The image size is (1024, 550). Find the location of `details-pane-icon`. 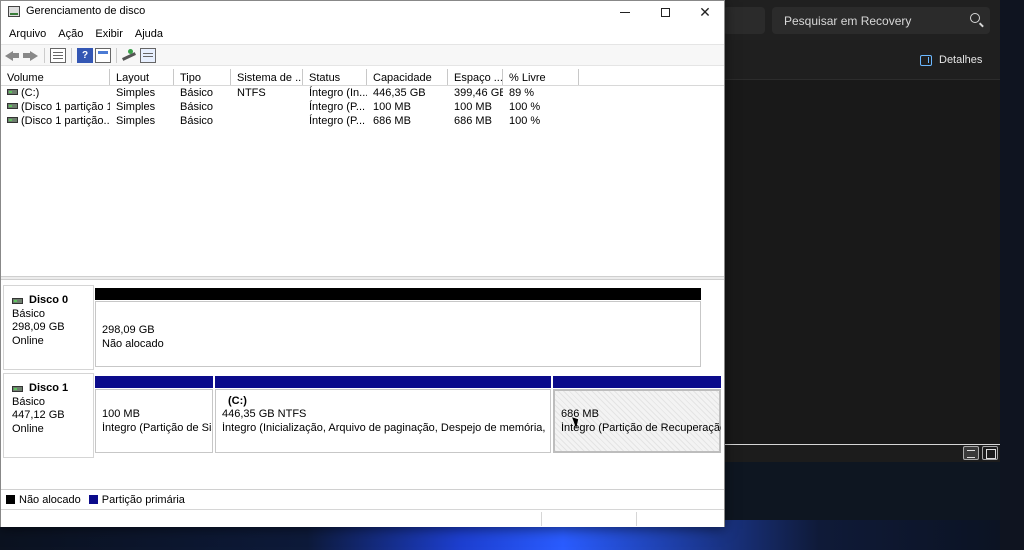

details-pane-icon is located at coordinates (926, 60).